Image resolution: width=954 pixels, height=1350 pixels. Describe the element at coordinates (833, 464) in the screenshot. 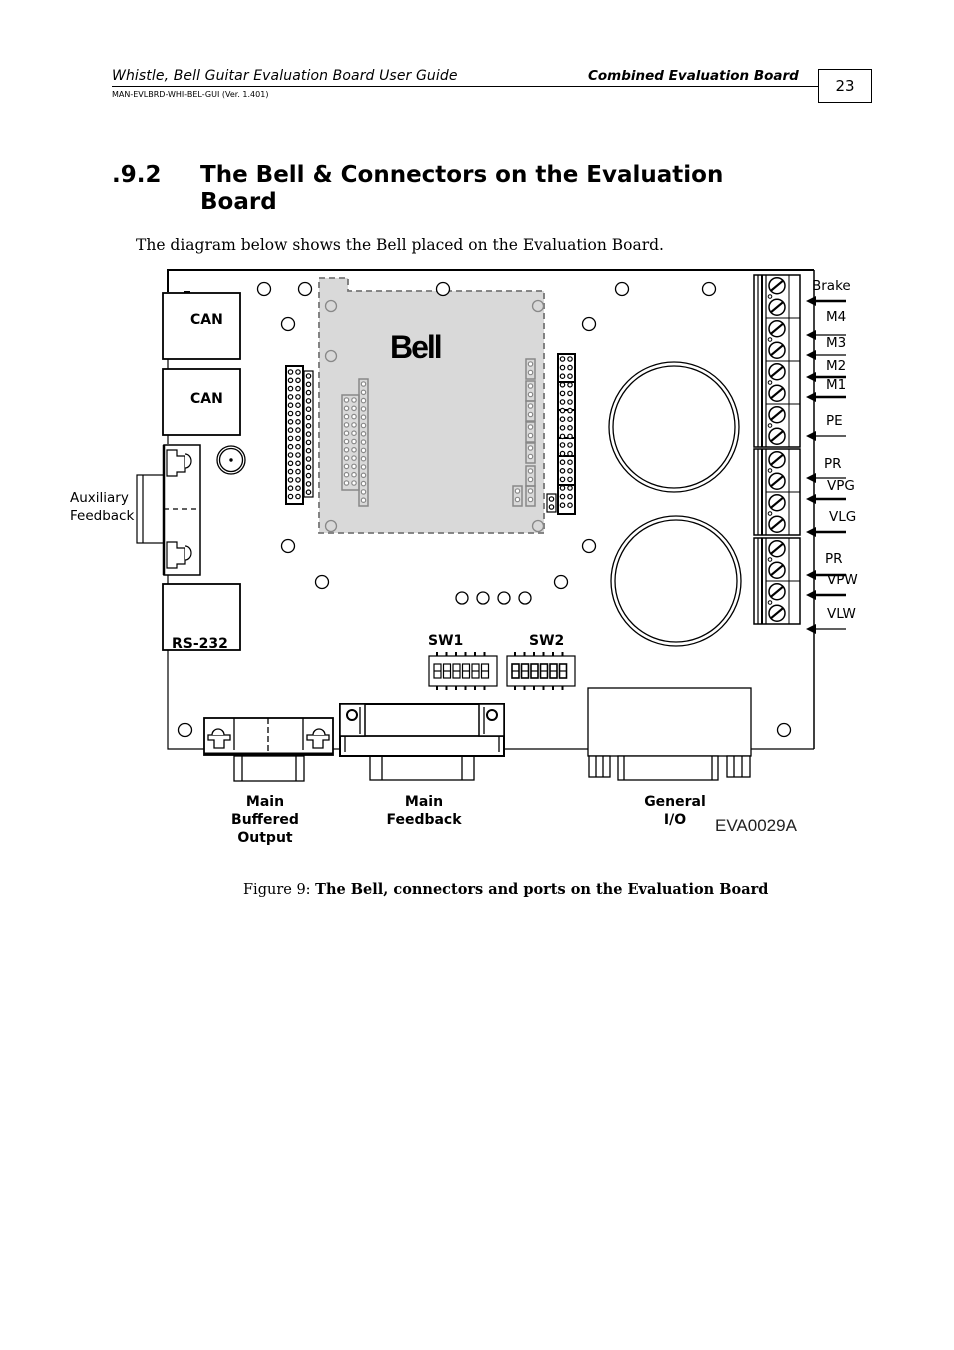

I see `terminal-label-pr-1: PR` at that location.